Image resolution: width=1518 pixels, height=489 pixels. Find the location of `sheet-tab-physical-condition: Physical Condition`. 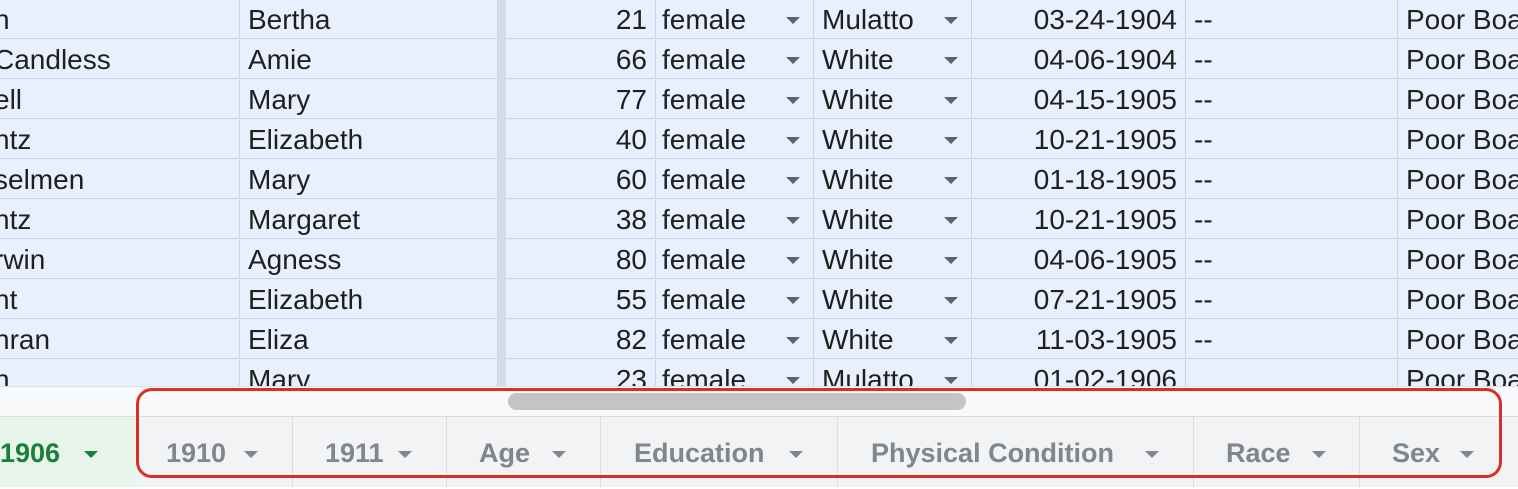

sheet-tab-physical-condition: Physical Condition is located at coordinates (1016, 452).